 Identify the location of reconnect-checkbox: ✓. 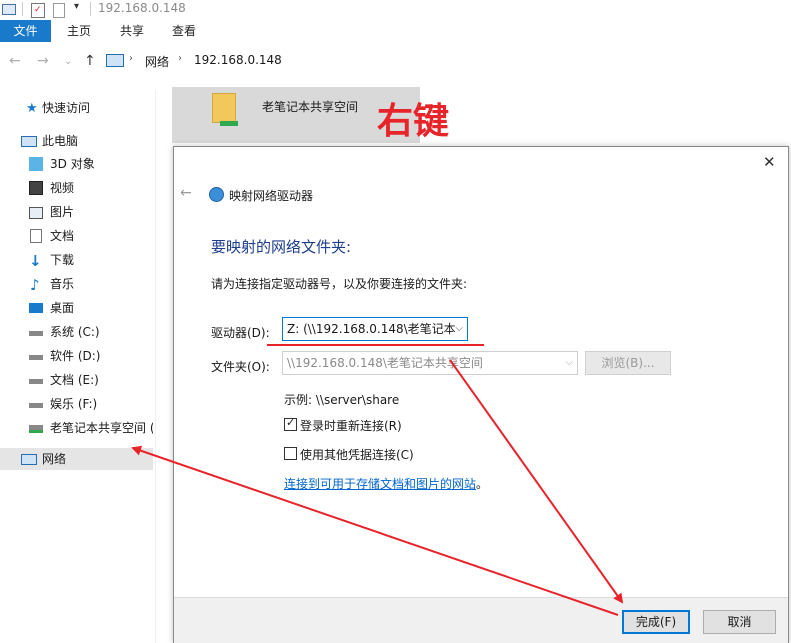
(290, 423).